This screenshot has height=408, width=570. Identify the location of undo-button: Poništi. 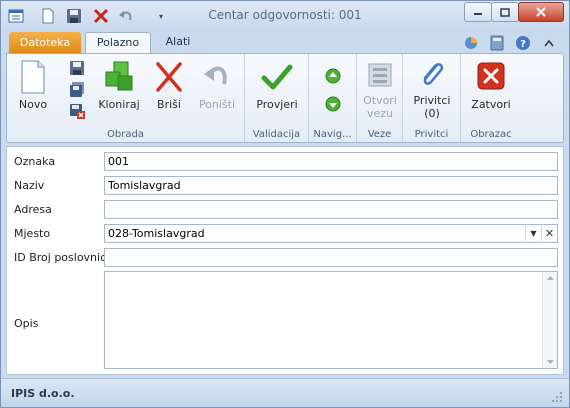
(217, 85).